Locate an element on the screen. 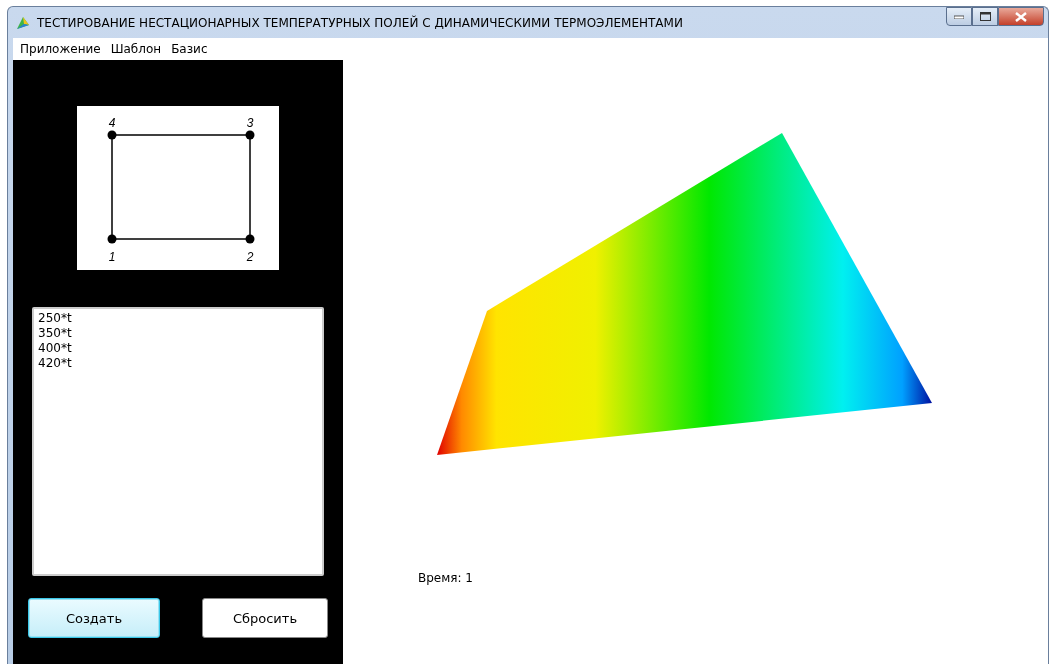 The image size is (1049, 664). node-label: 1 is located at coordinates (112, 257).